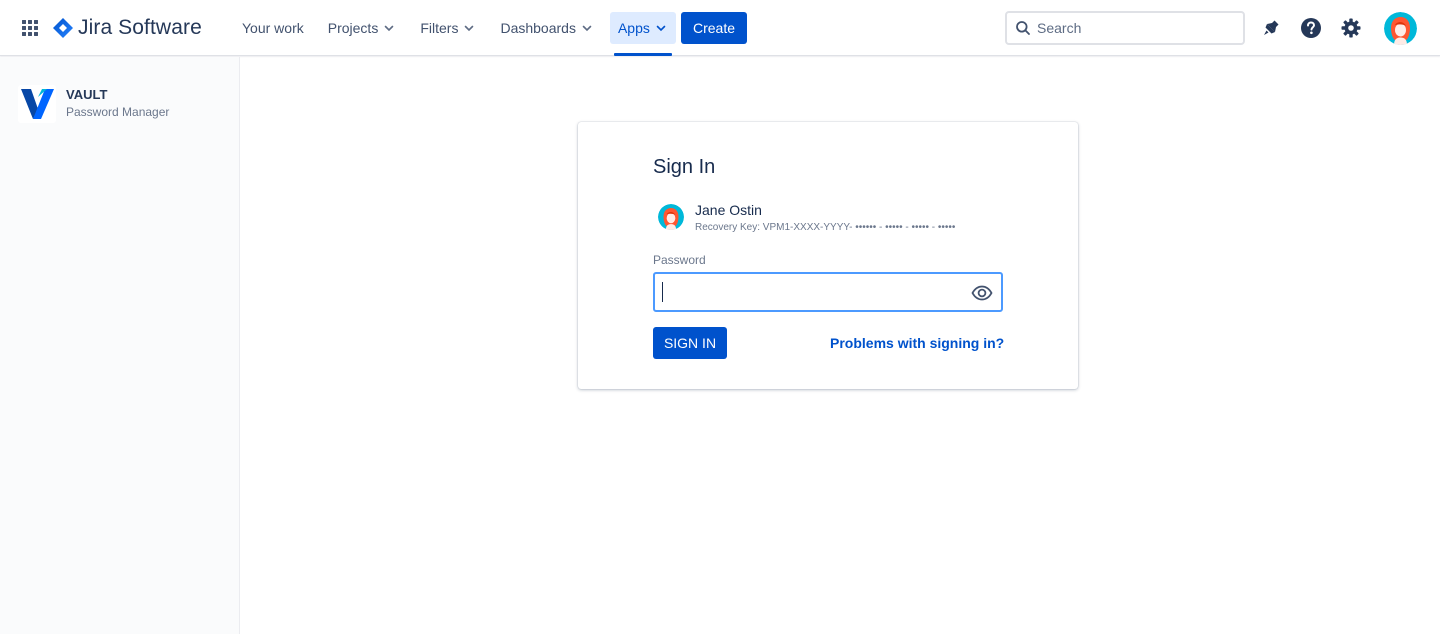 Image resolution: width=1440 pixels, height=634 pixels. Describe the element at coordinates (37, 104) in the screenshot. I see `vault-logo-icon` at that location.